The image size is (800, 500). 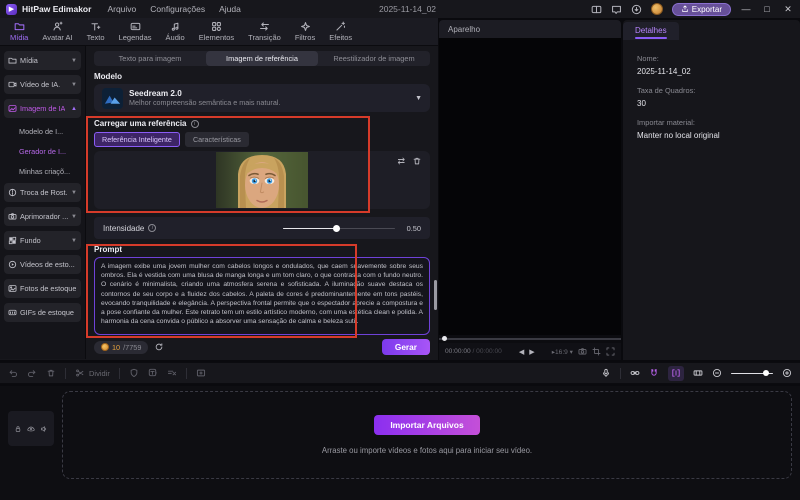 I want to click on slider-handle, so click(x=336, y=228).